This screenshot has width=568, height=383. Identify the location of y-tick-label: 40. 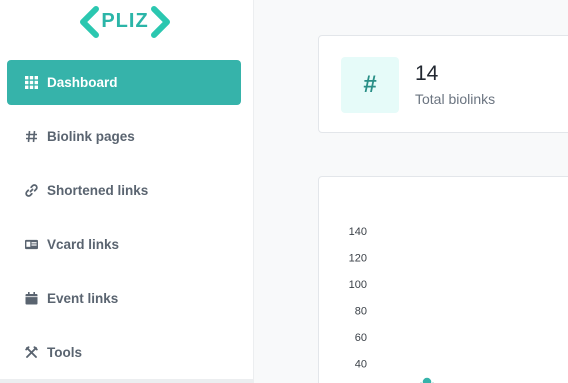
(361, 365).